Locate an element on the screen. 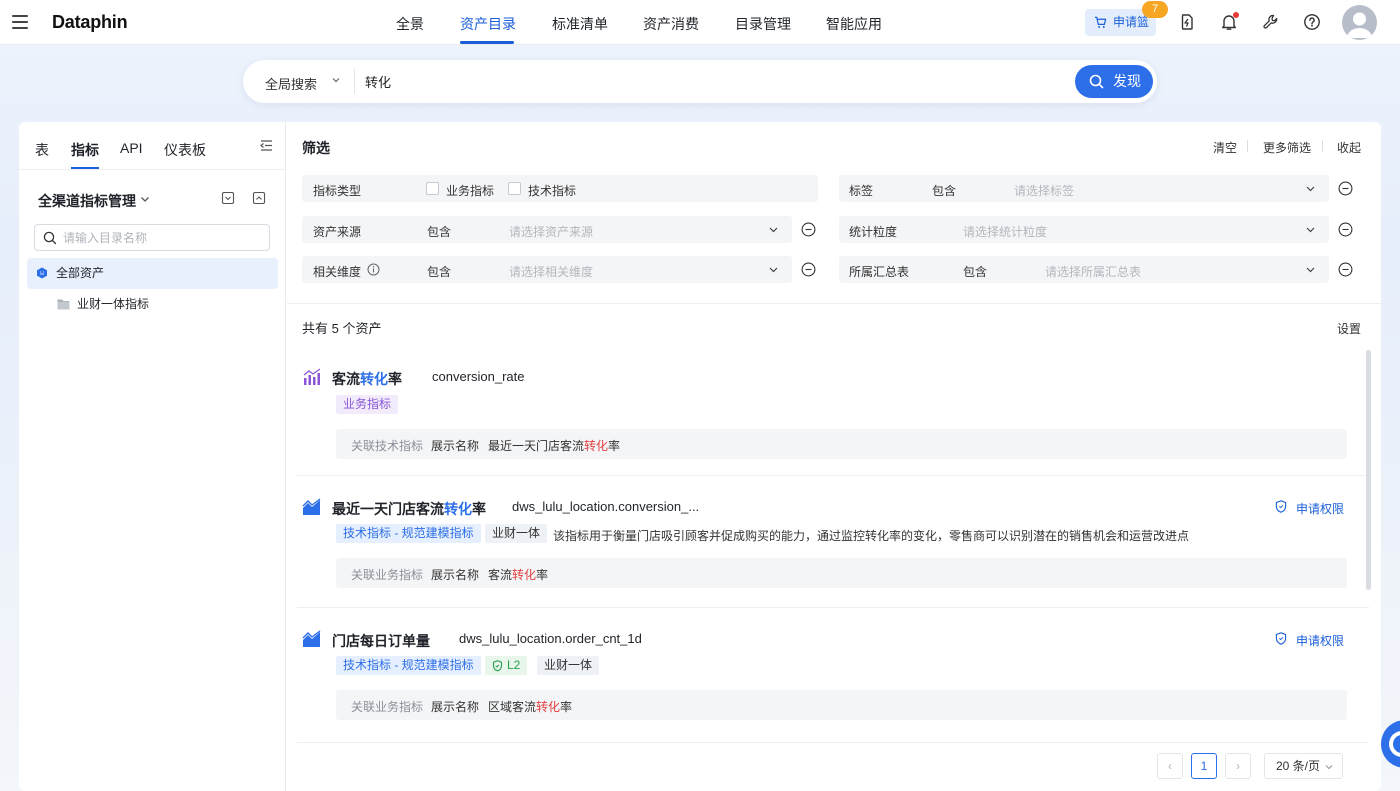 This screenshot has height=791, width=1400. directory-search-field is located at coordinates (152, 237).